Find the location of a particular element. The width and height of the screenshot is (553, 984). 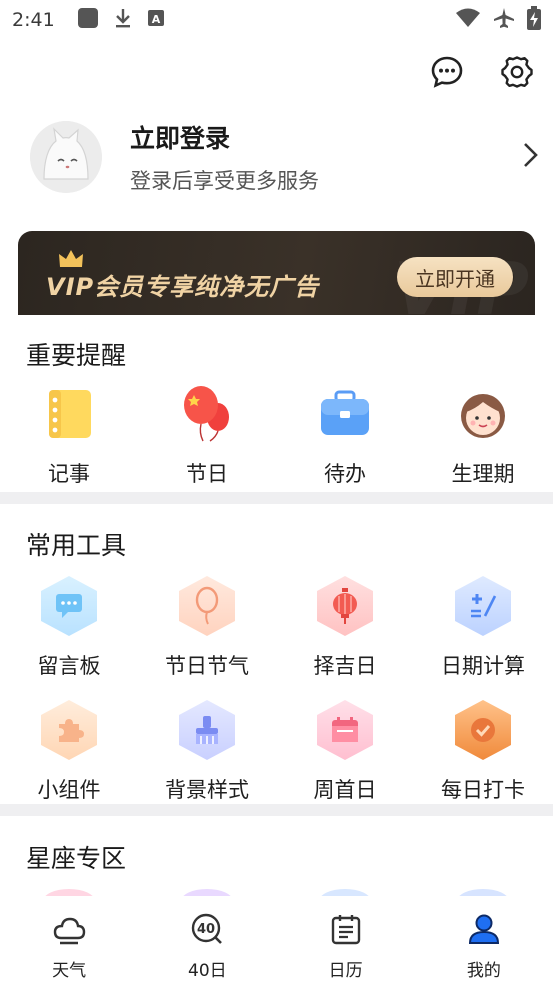

tool-item-week-start: 周首日 is located at coordinates (345, 752).